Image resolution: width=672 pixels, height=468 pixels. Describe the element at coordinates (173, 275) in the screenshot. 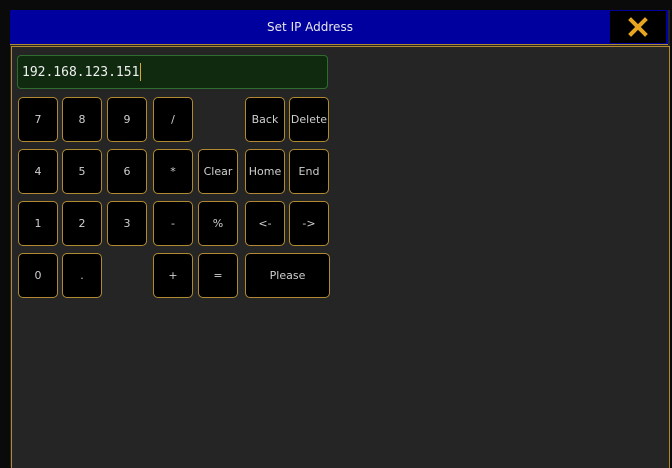

I see `key-plus: +` at that location.